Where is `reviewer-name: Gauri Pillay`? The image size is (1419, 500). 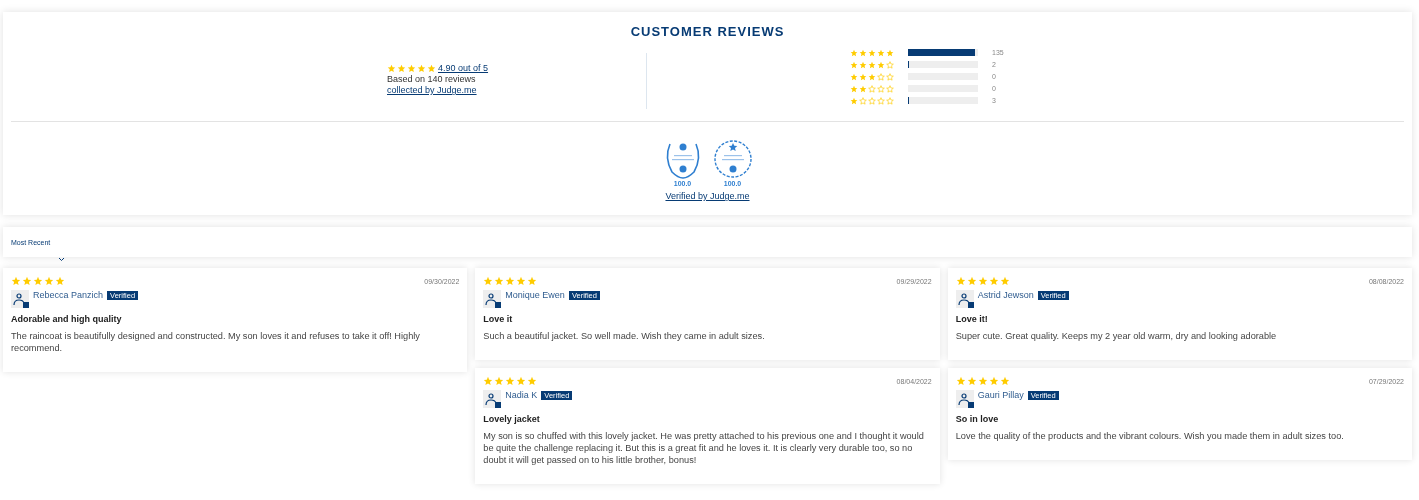
reviewer-name: Gauri Pillay is located at coordinates (1000, 395).